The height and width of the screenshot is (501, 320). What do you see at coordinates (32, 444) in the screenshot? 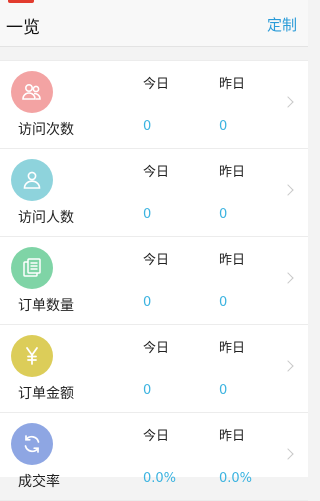
I see `refresh-cycle-icon` at bounding box center [32, 444].